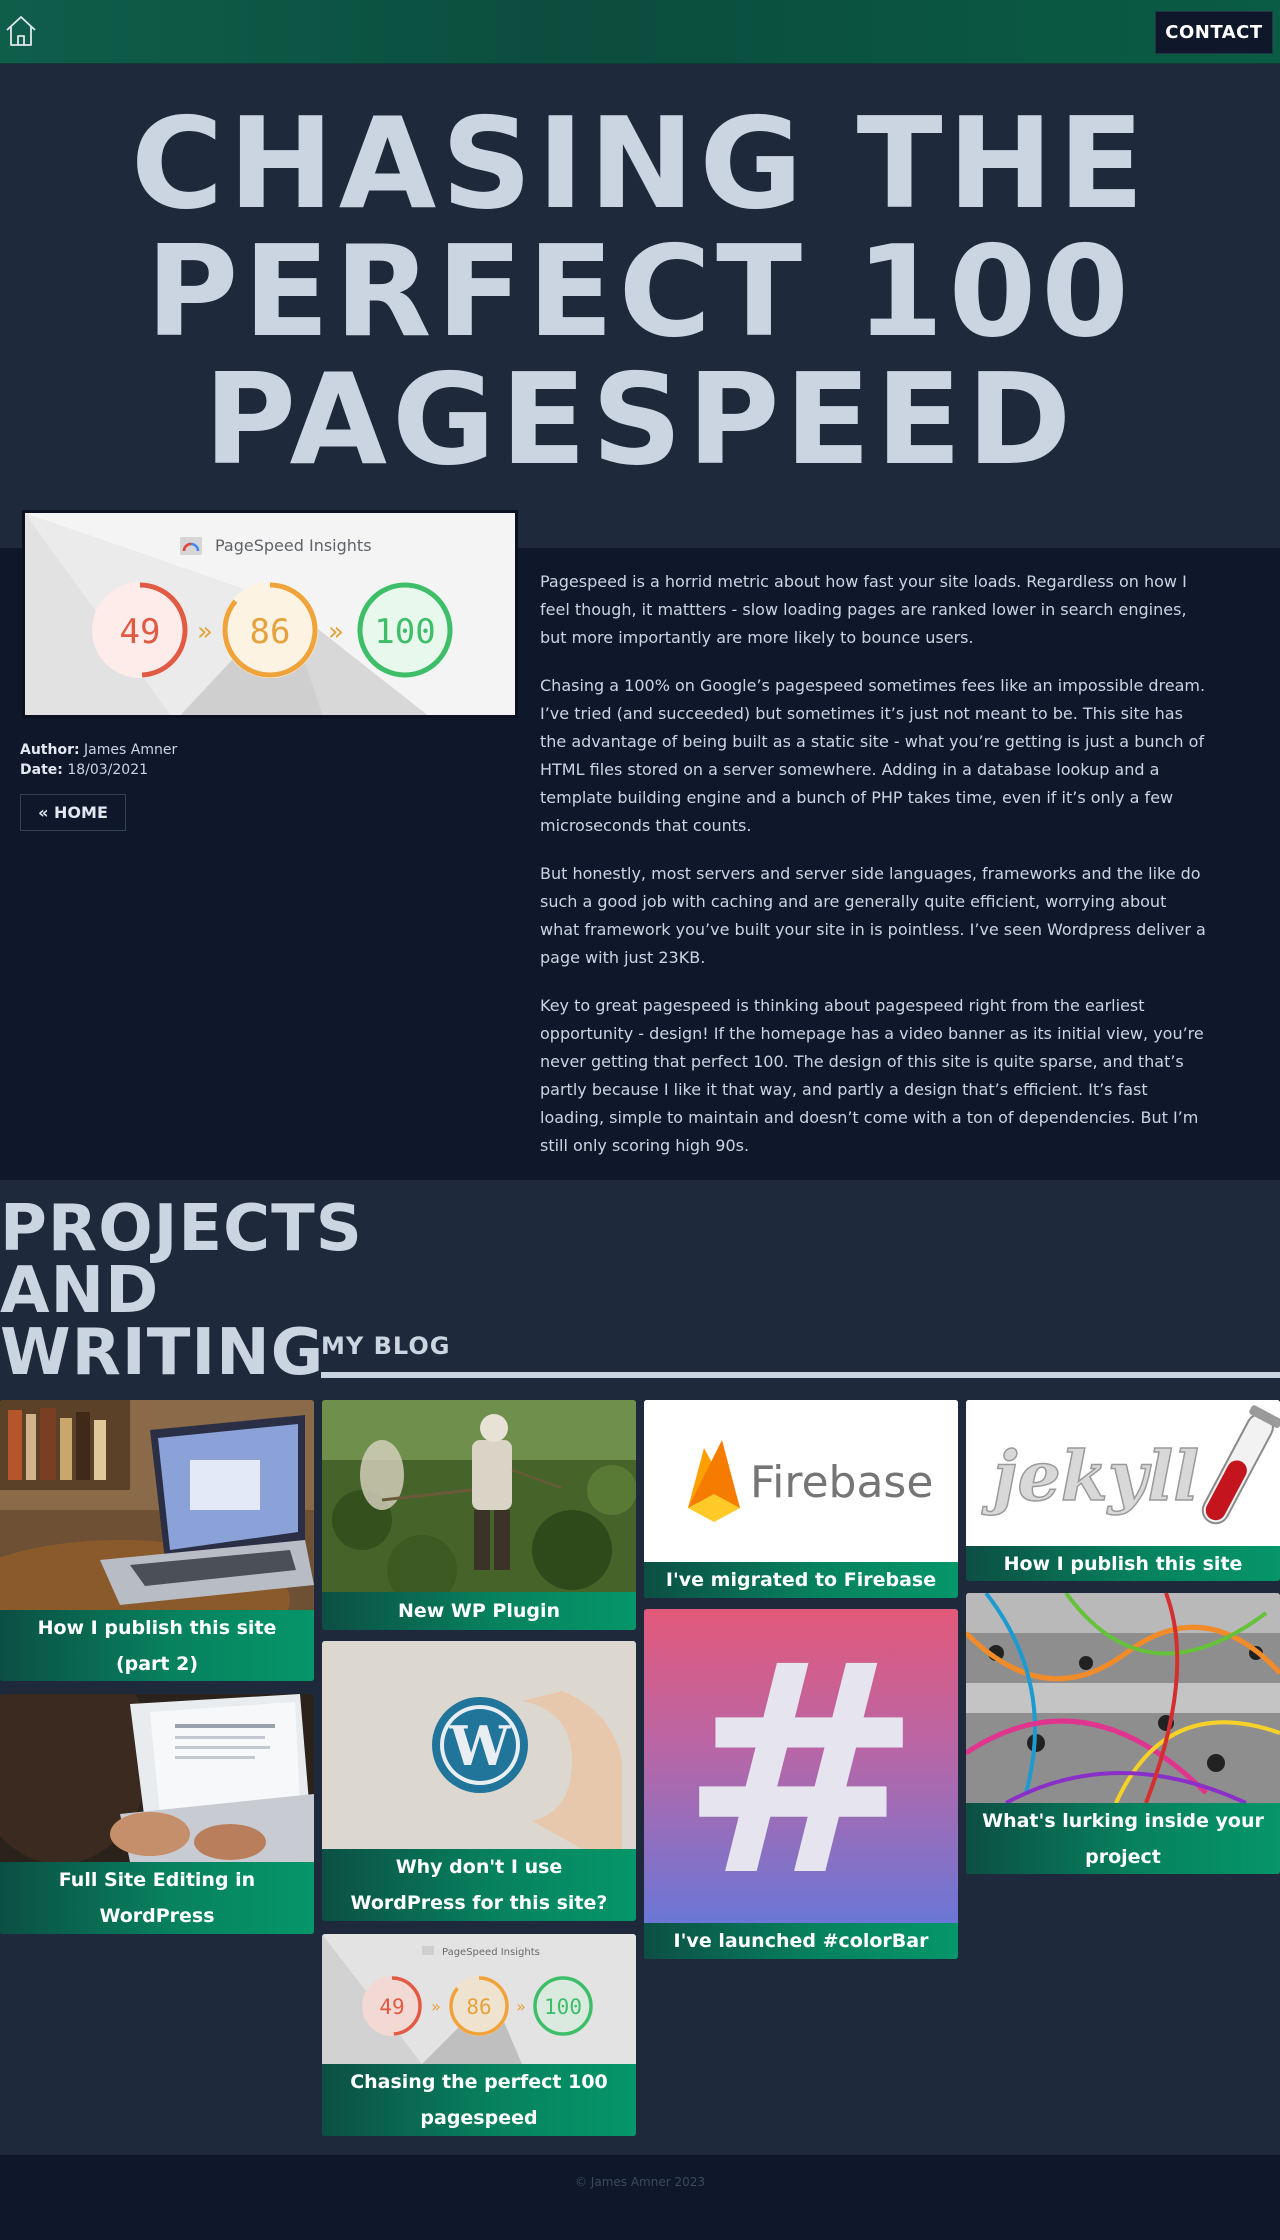 The image size is (1280, 2240). Describe the element at coordinates (191, 546) in the screenshot. I see `pagespeed-logo-icon` at that location.